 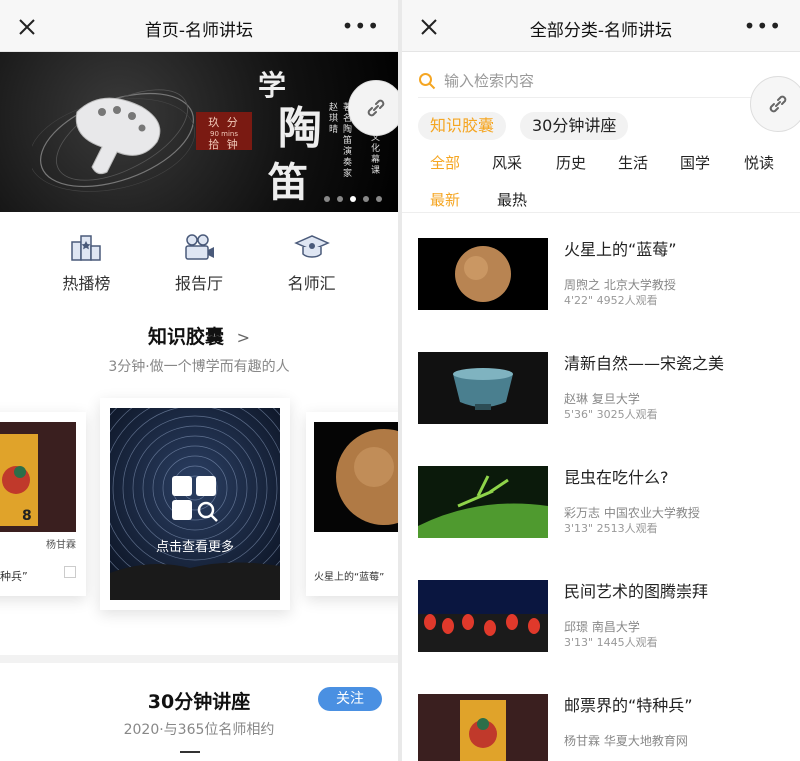 What do you see at coordinates (118, 136) in the screenshot?
I see `ocarina-image` at bounding box center [118, 136].